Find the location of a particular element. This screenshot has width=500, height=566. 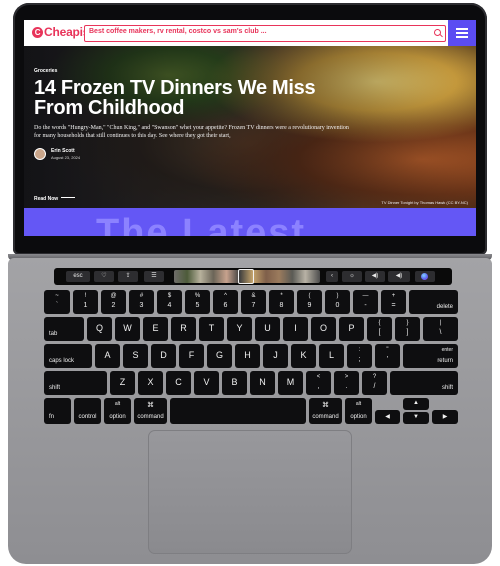

mute-icon: ◀) is located at coordinates (399, 276).